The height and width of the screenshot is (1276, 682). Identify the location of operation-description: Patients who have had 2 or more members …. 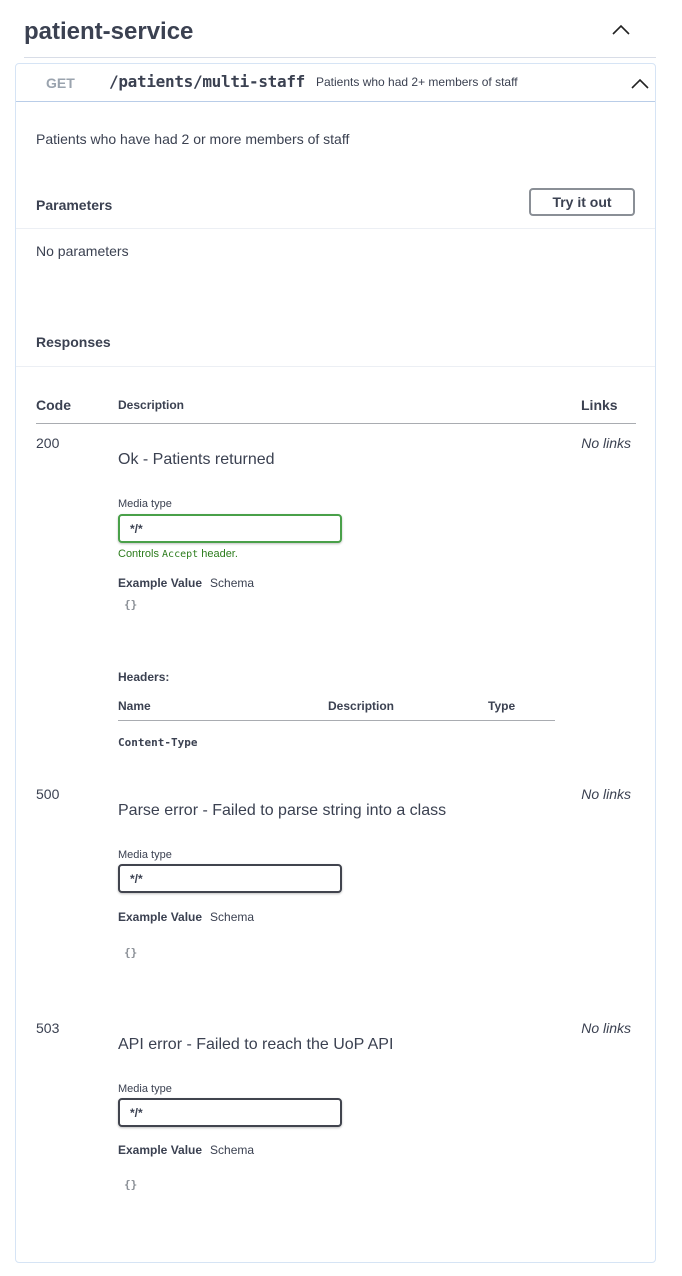
(193, 139).